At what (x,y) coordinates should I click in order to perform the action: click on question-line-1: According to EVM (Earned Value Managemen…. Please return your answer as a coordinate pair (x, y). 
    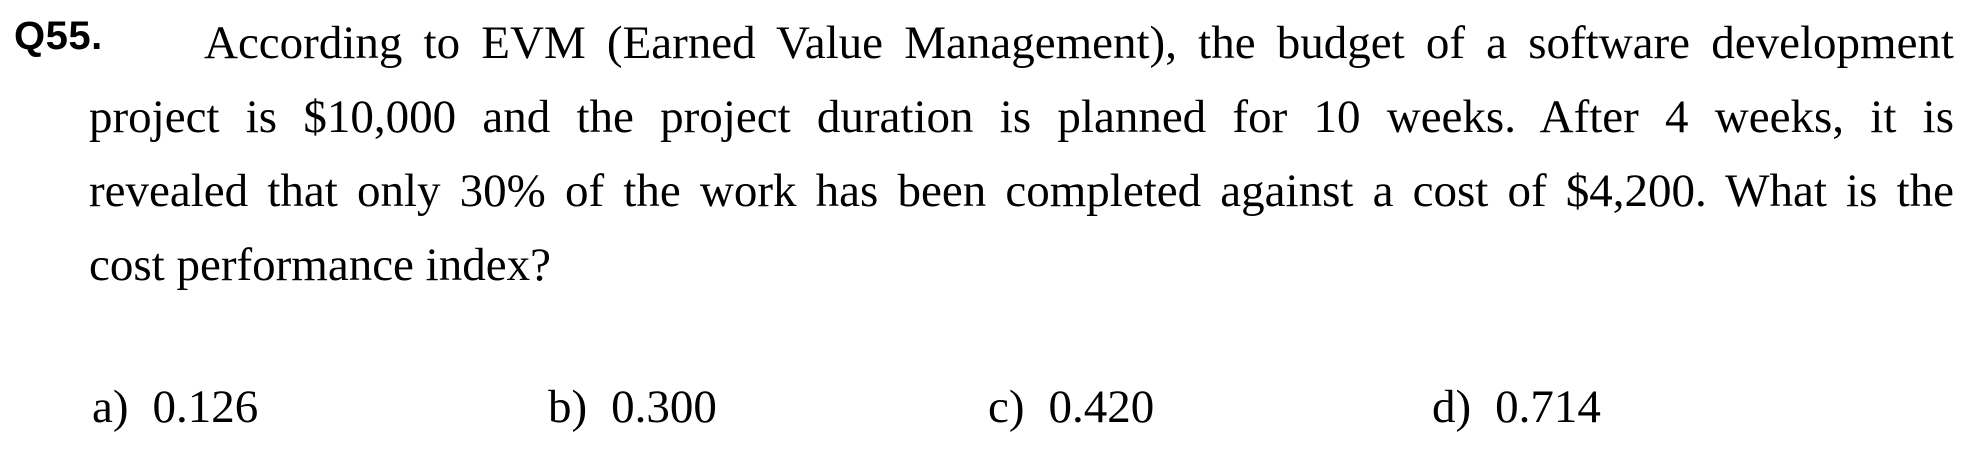
    Looking at the image, I should click on (1079, 43).